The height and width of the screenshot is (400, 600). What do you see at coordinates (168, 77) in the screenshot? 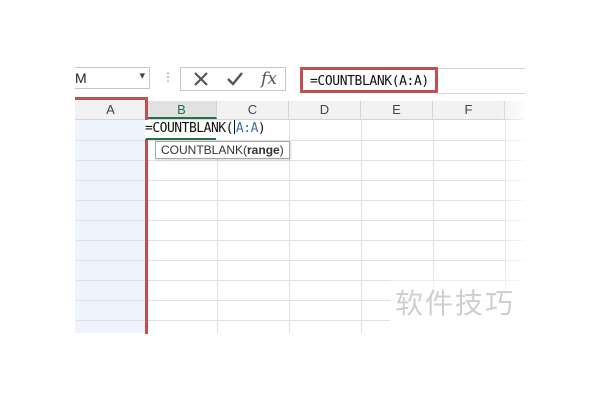
I see `drag-handle-icon: ⋮` at bounding box center [168, 77].